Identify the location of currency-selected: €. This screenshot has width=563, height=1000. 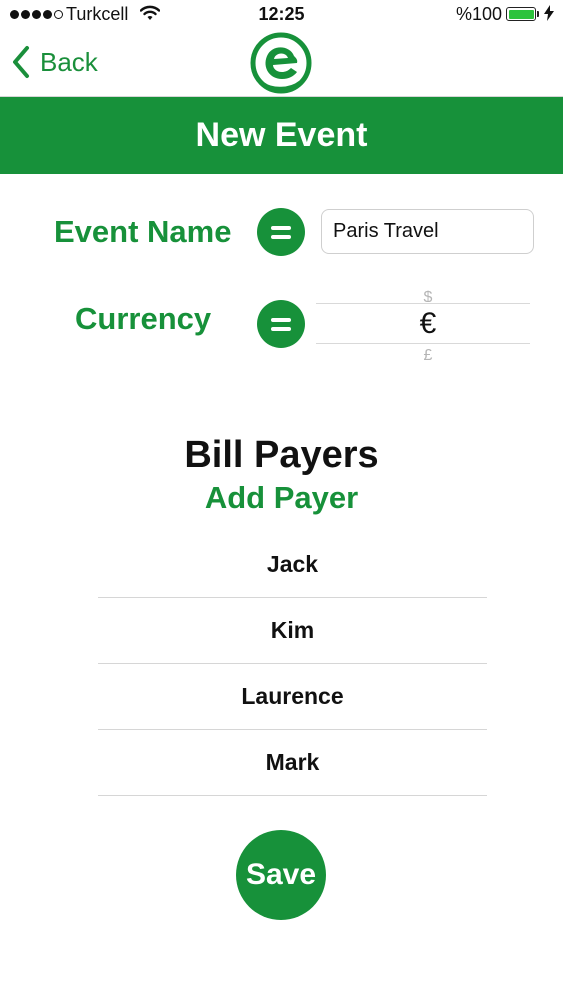
(423, 324).